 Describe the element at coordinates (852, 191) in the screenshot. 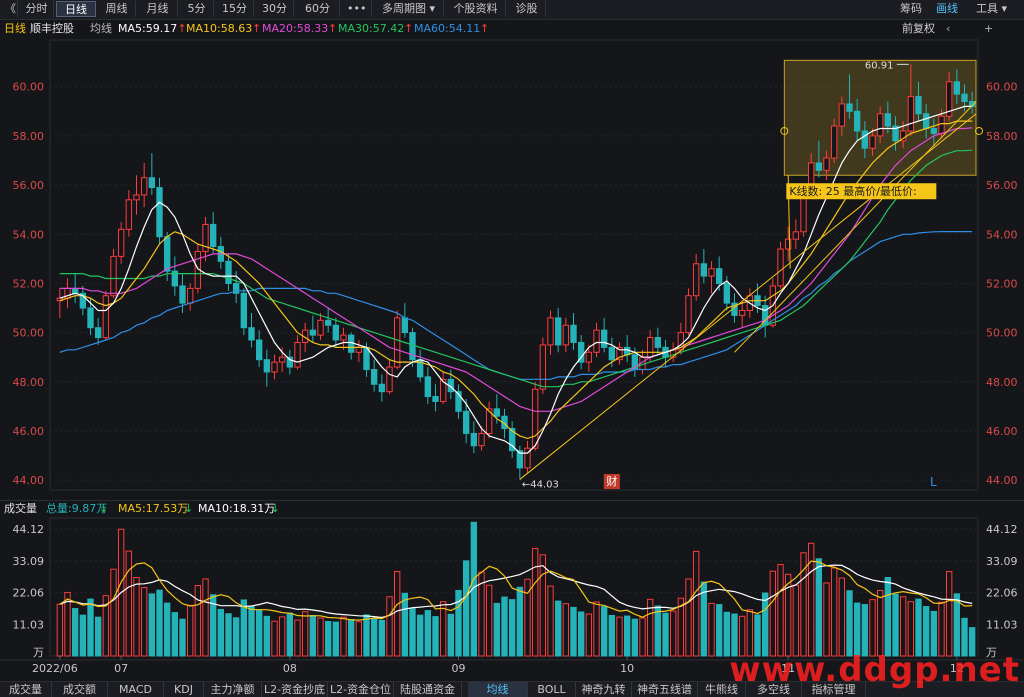

I see `kline-info-text: K线数: 25 最高价/最低价:` at that location.